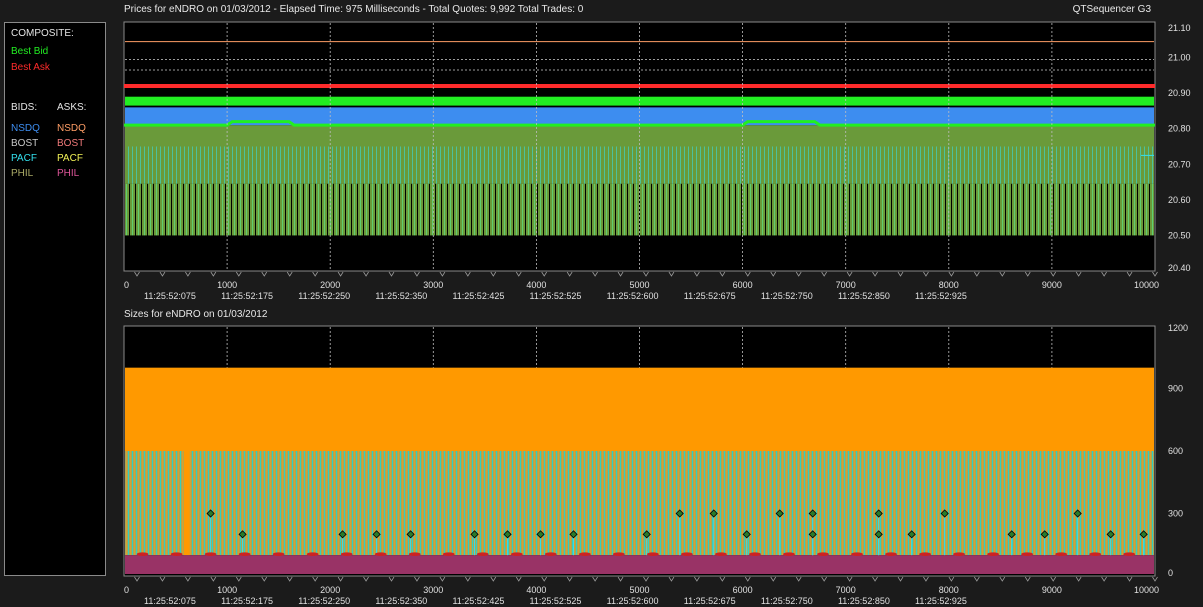 The image size is (1203, 607). Describe the element at coordinates (170, 296) in the screenshot. I see `price-time-label: 11:25:52:075` at that location.